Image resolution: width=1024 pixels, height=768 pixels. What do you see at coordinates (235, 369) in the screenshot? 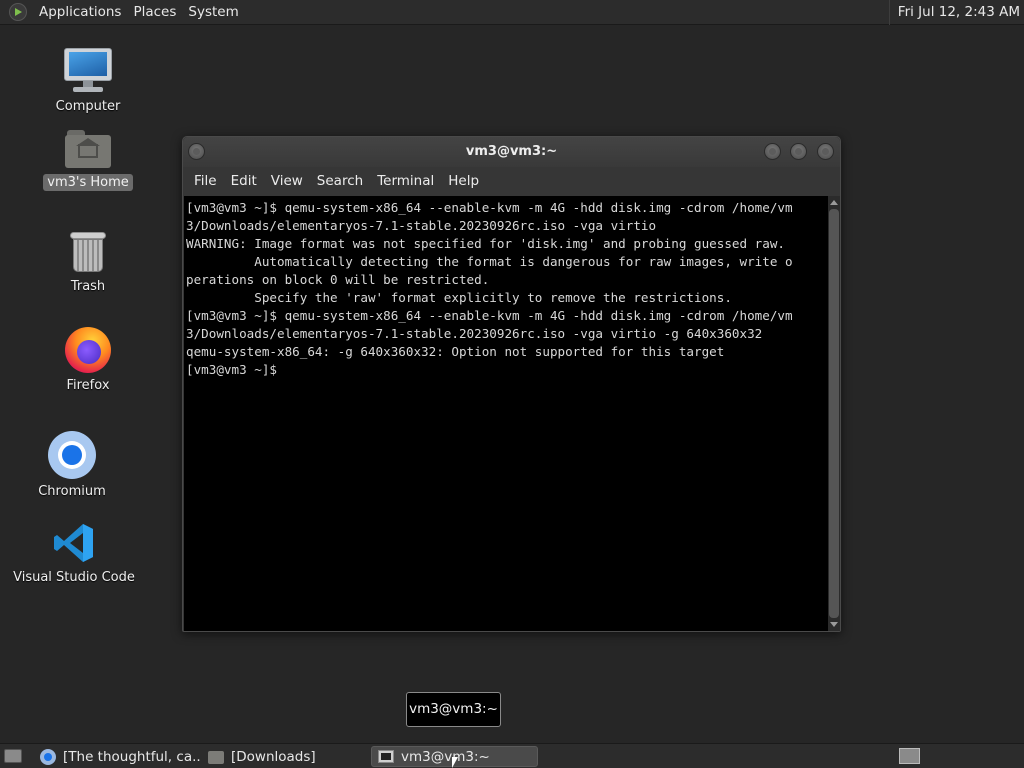
I see `terminal-prompt-line: [vm3@vm3 ~]$` at bounding box center [235, 369].